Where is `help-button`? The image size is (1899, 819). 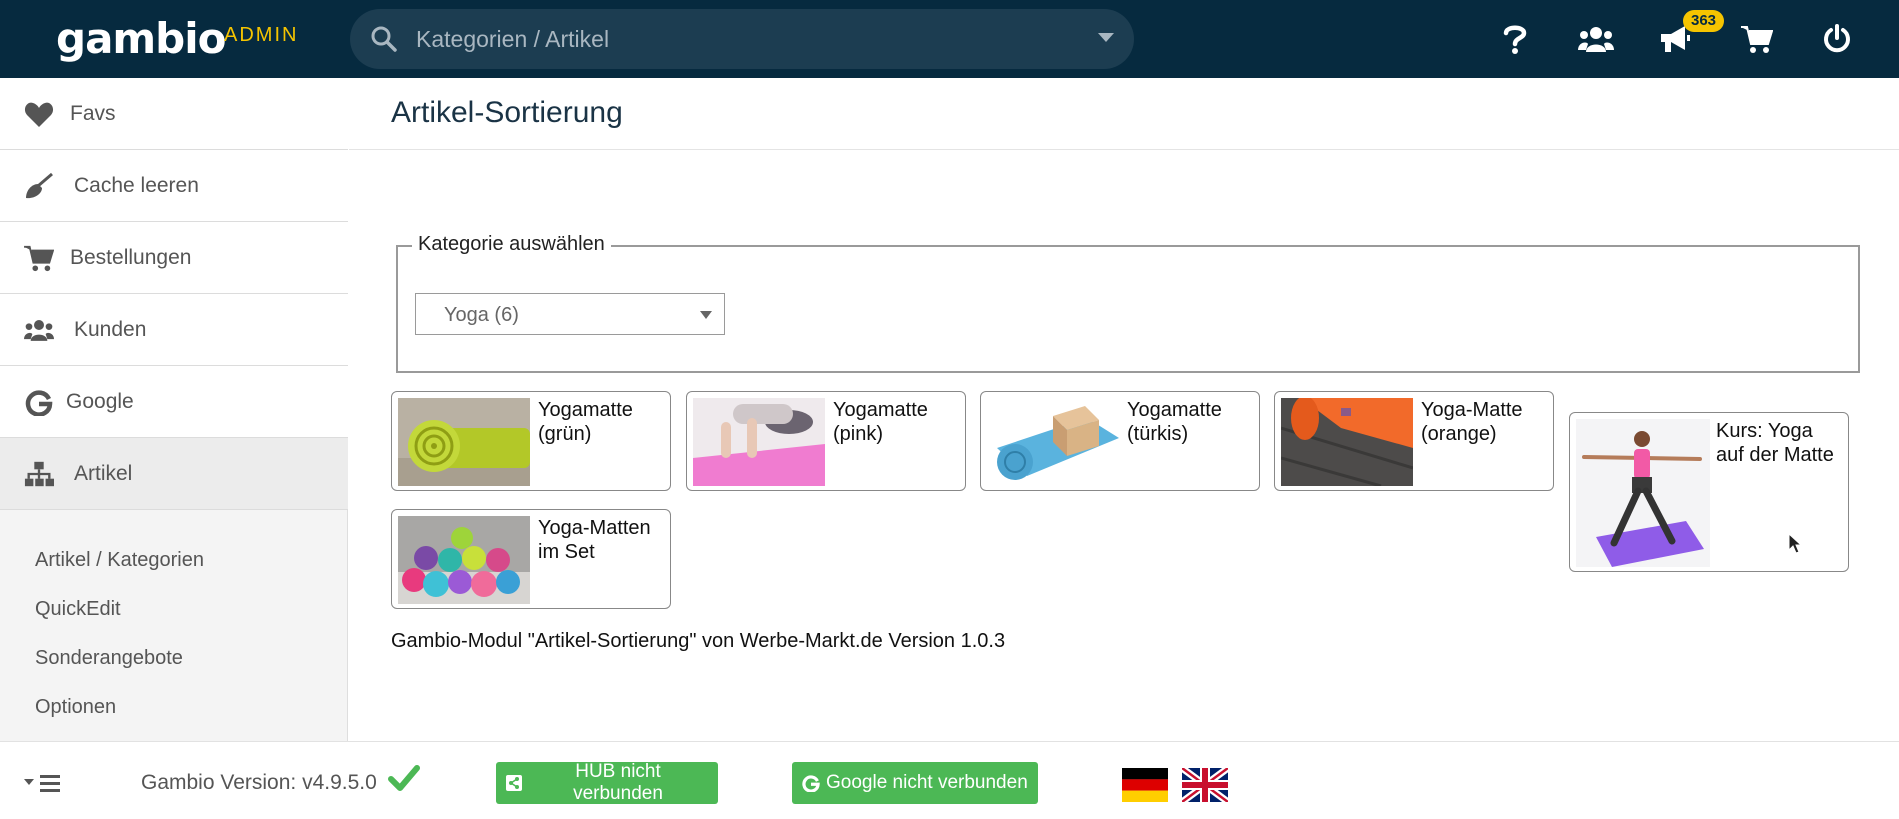 help-button is located at coordinates (1515, 39).